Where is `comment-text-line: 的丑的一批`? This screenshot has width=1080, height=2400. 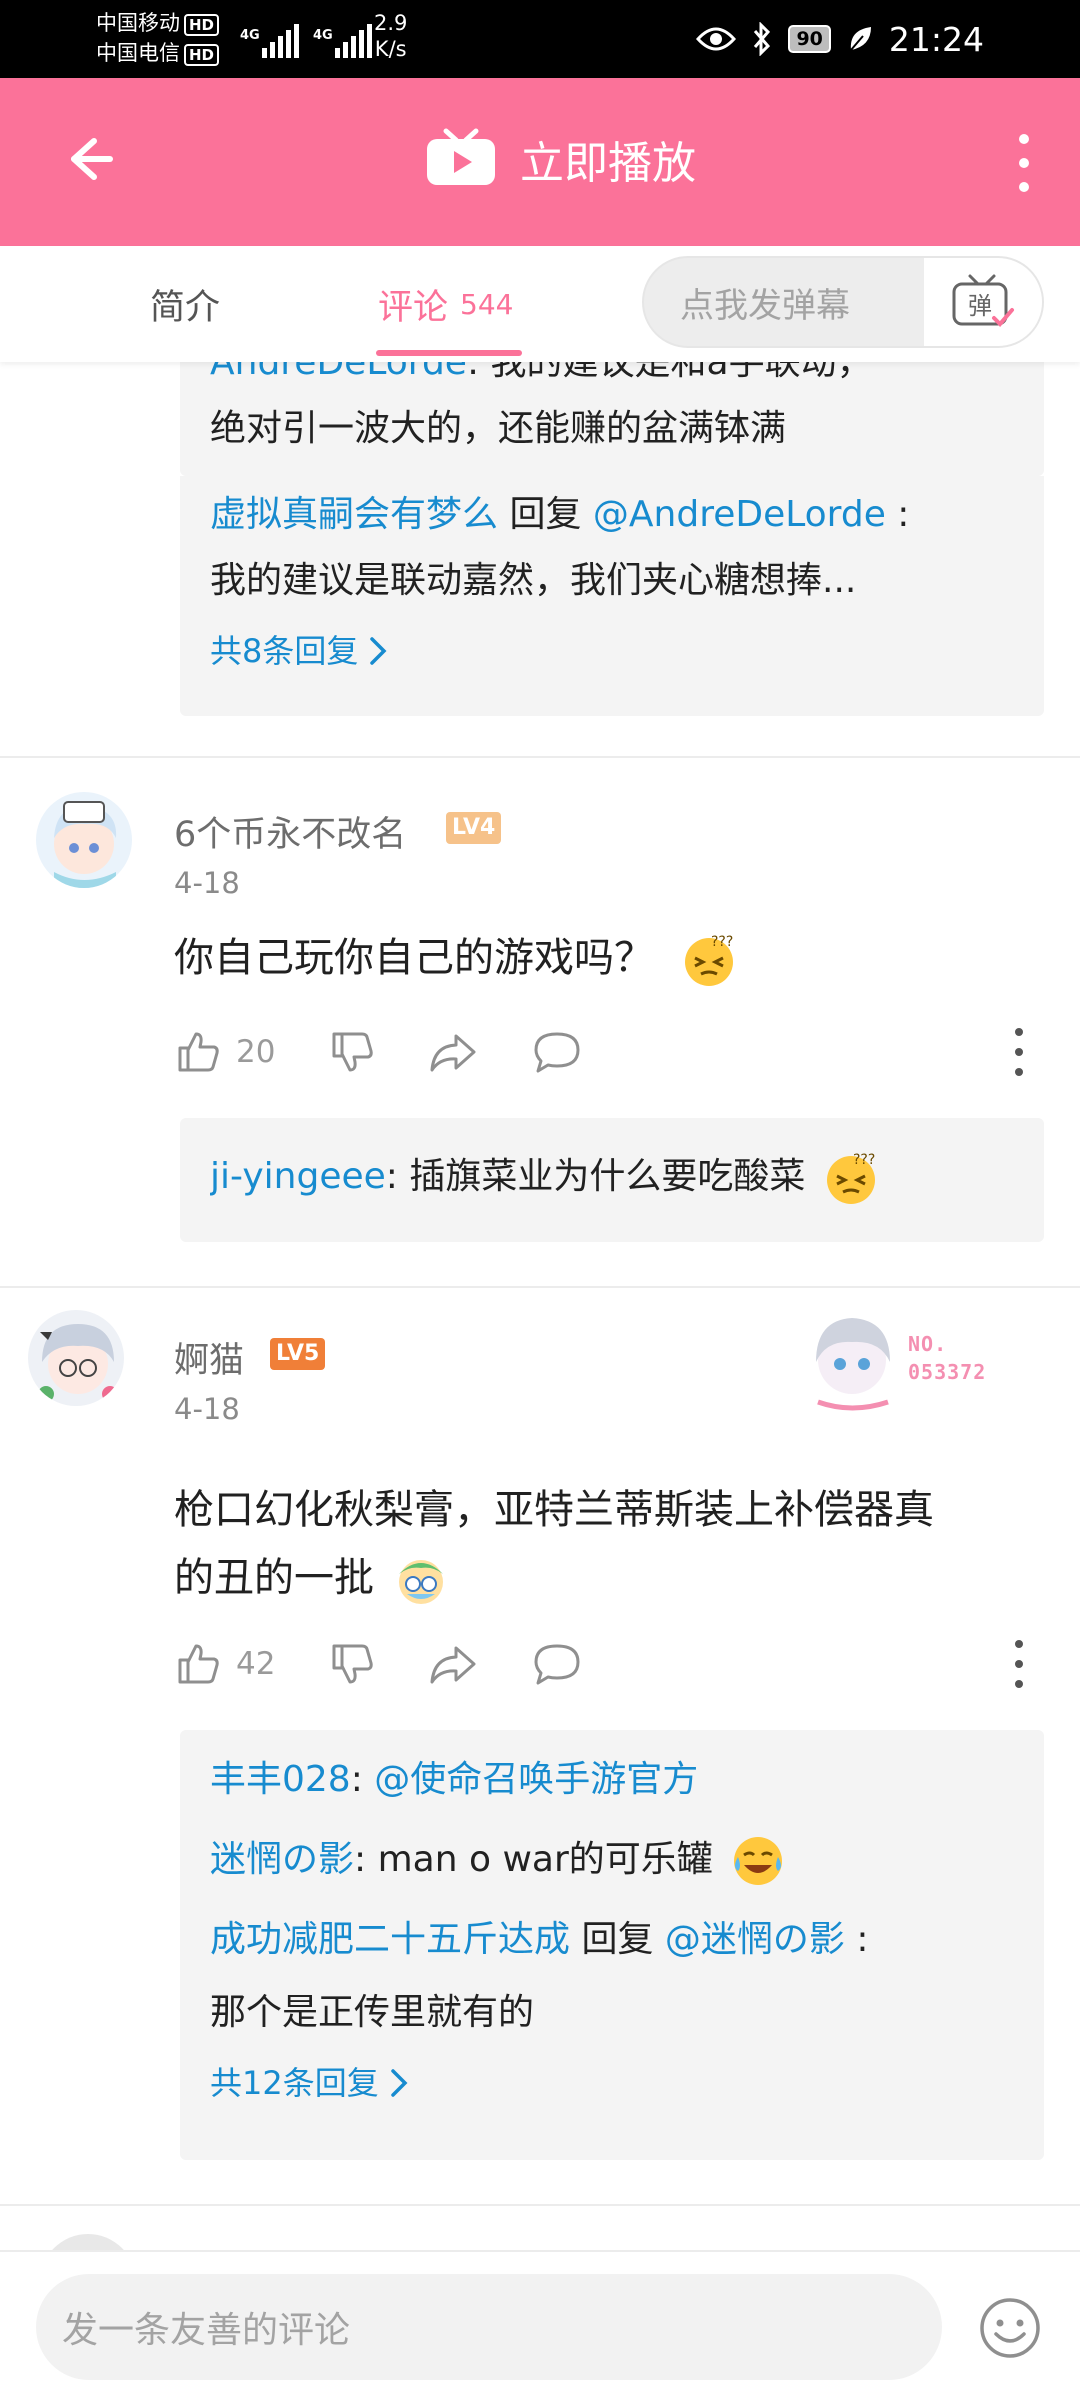 comment-text-line: 的丑的一批 is located at coordinates (554, 1578).